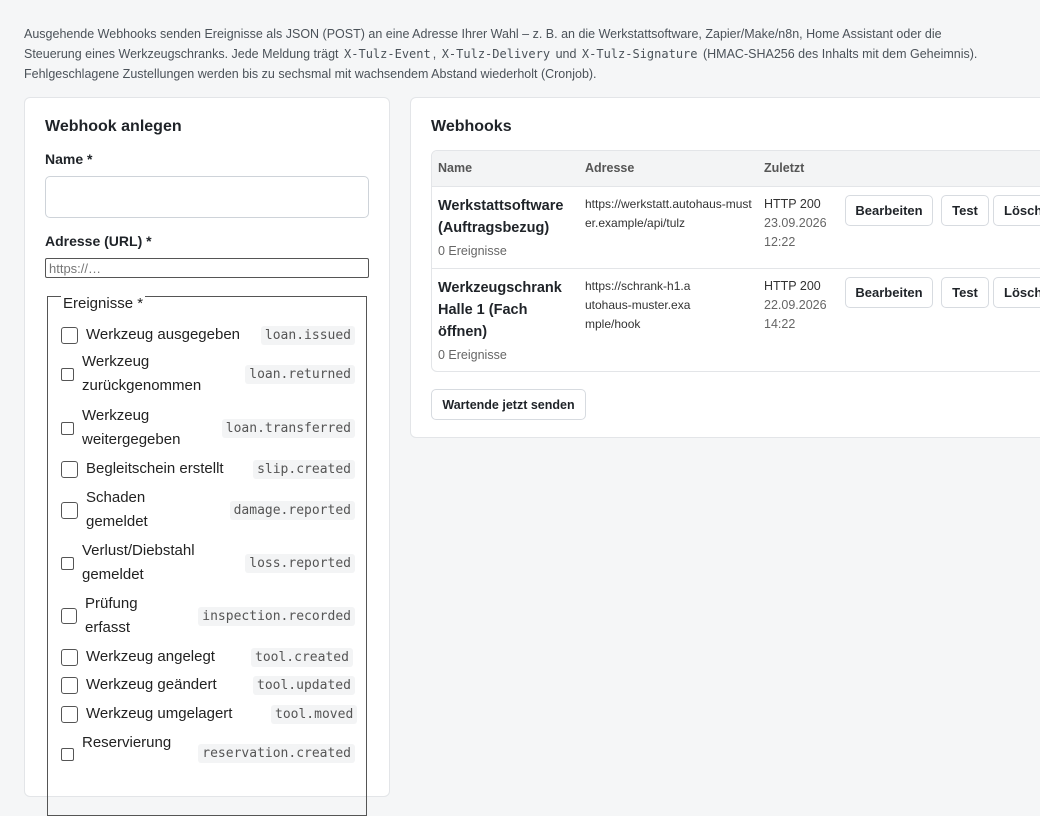 This screenshot has width=1040, height=816. Describe the element at coordinates (103, 303) in the screenshot. I see `events-legend: Ereignisse *` at that location.